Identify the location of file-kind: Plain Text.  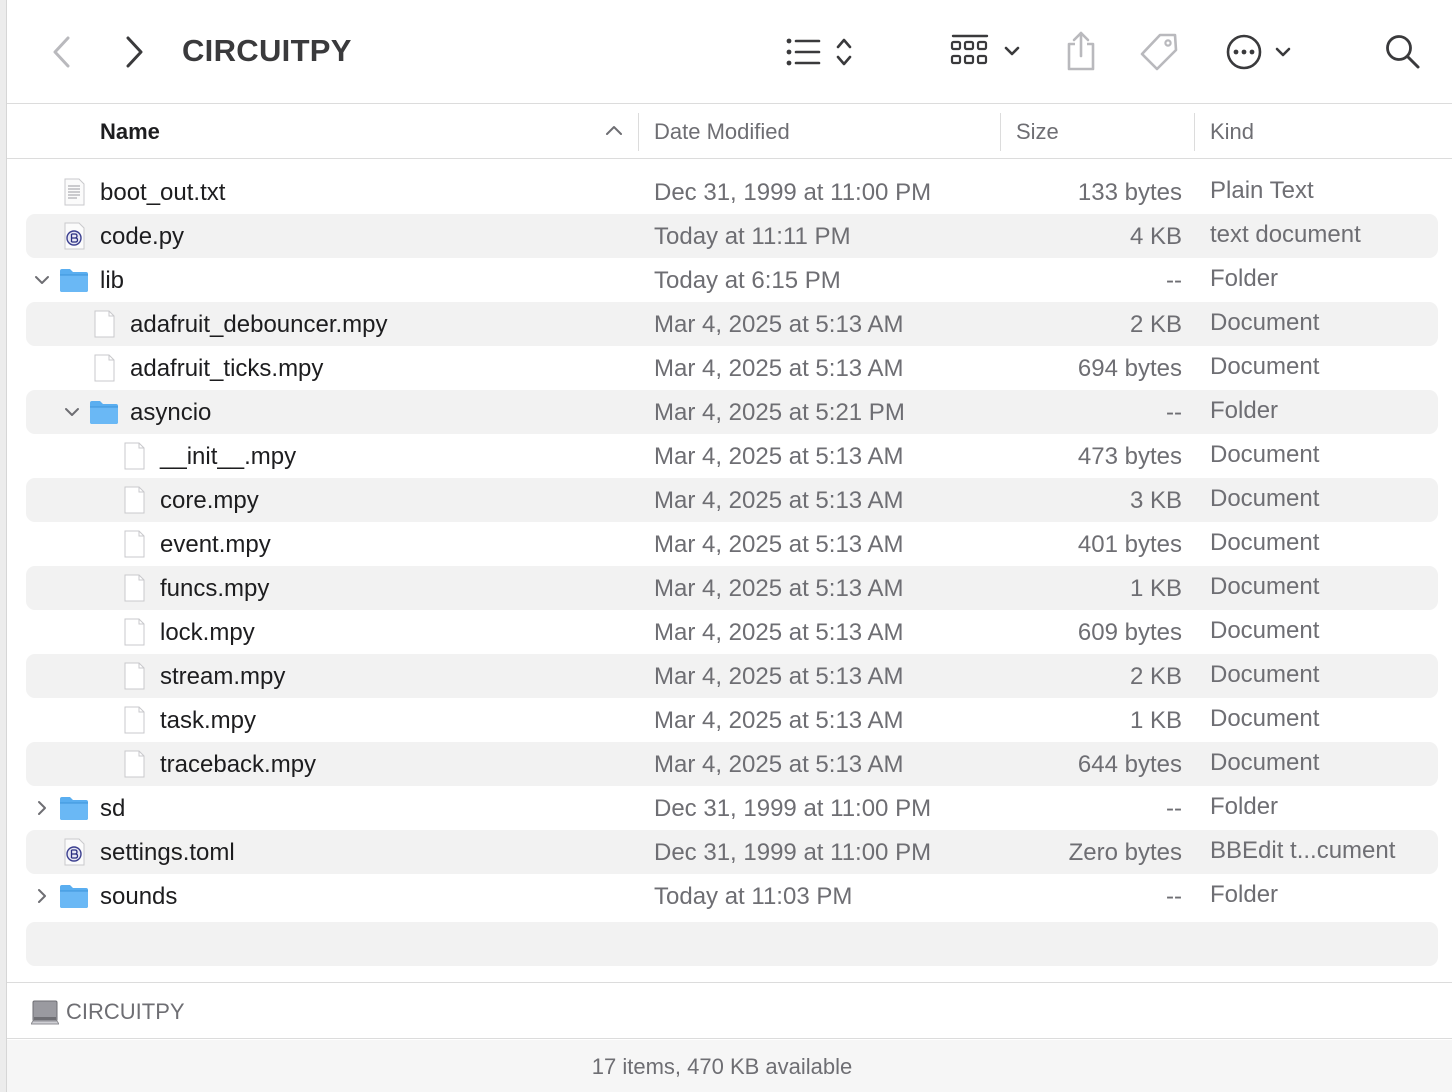
(1262, 190).